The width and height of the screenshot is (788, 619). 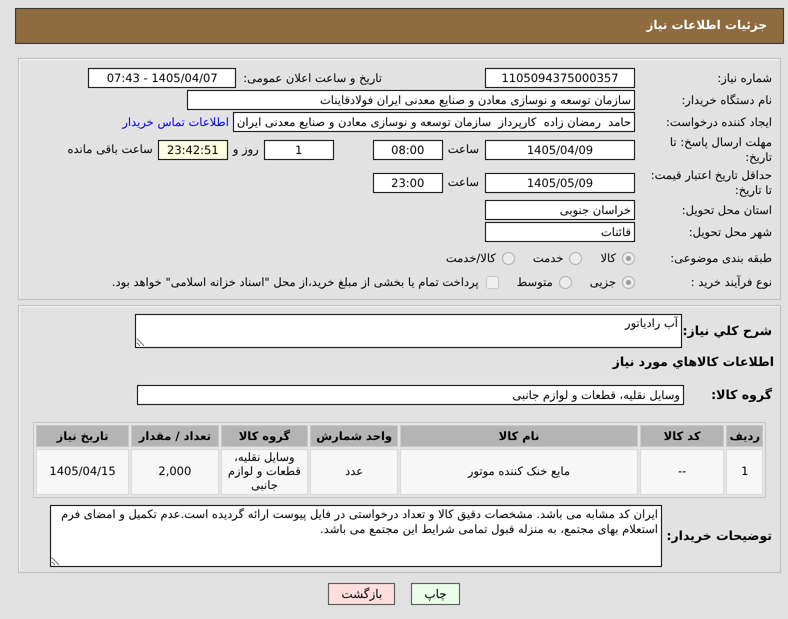 What do you see at coordinates (560, 150) in the screenshot?
I see `deadline-date-field: 1405/04/09` at bounding box center [560, 150].